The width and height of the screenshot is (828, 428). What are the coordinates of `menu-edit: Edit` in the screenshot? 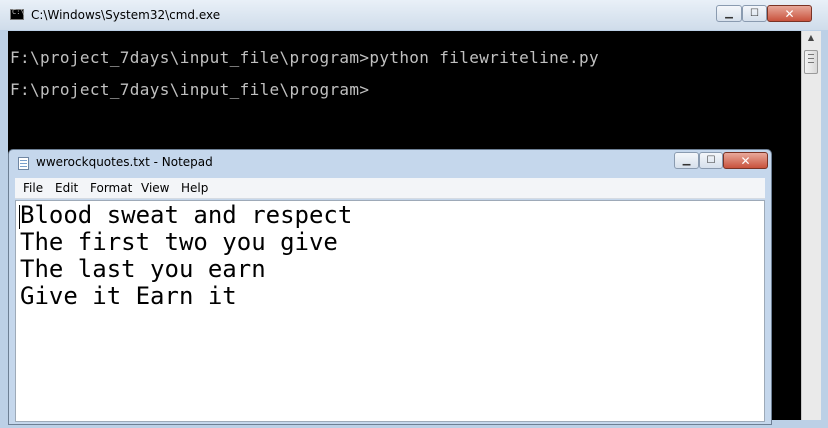 It's located at (66, 188).